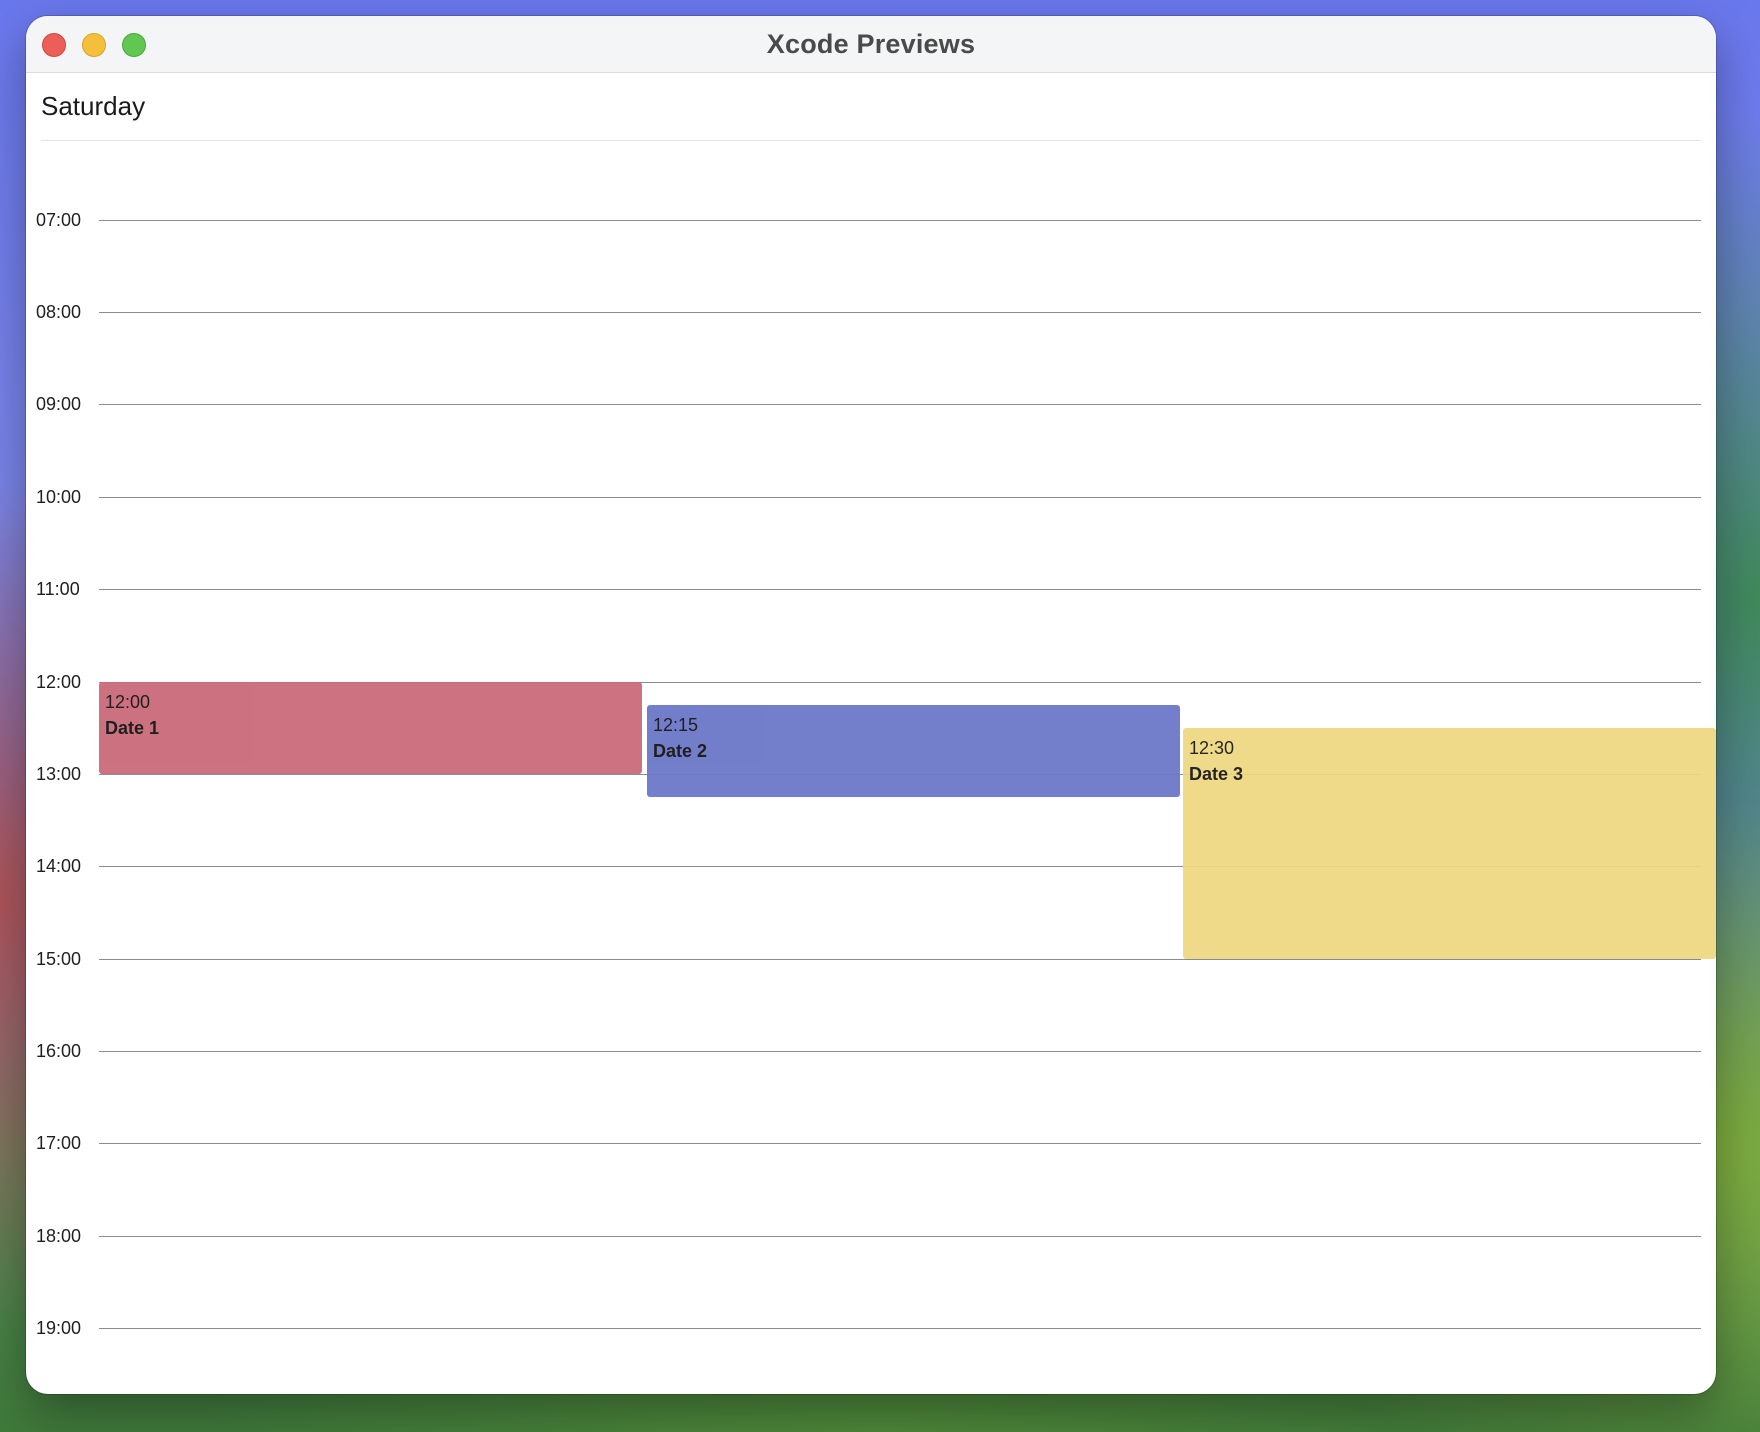 Image resolution: width=1760 pixels, height=1432 pixels. I want to click on hour-row: 17:00, so click(863, 1143).